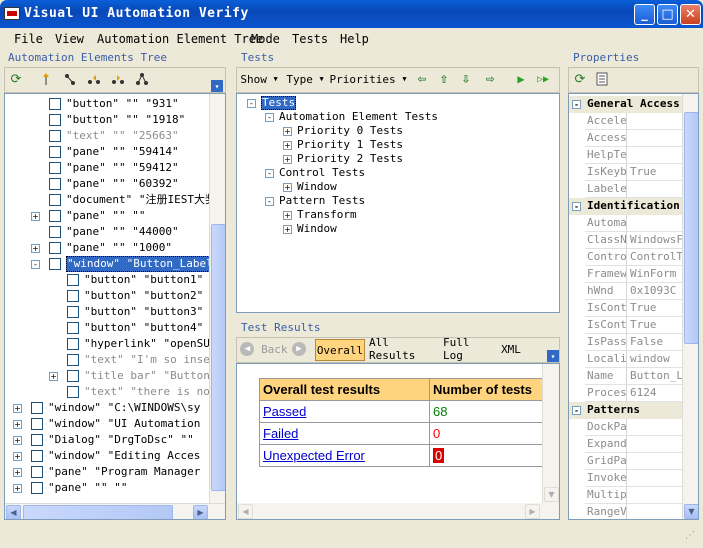 The width and height of the screenshot is (703, 548). Describe the element at coordinates (110, 360) in the screenshot. I see `tree-row: "text" "I'm so insen` at that location.